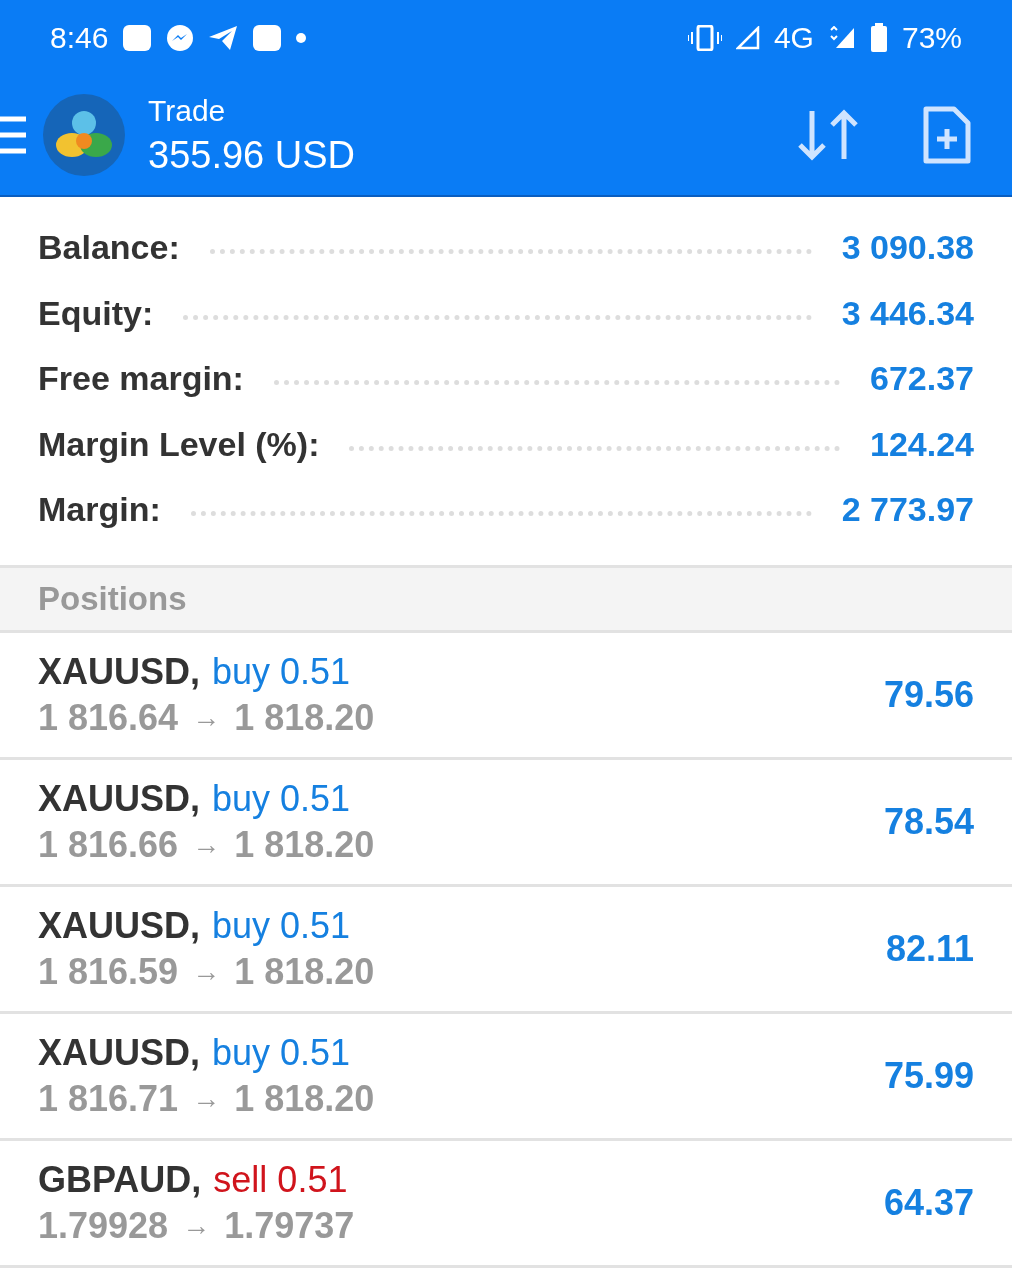 This screenshot has width=1012, height=1280. What do you see at coordinates (223, 37) in the screenshot?
I see `paper-plane-icon` at bounding box center [223, 37].